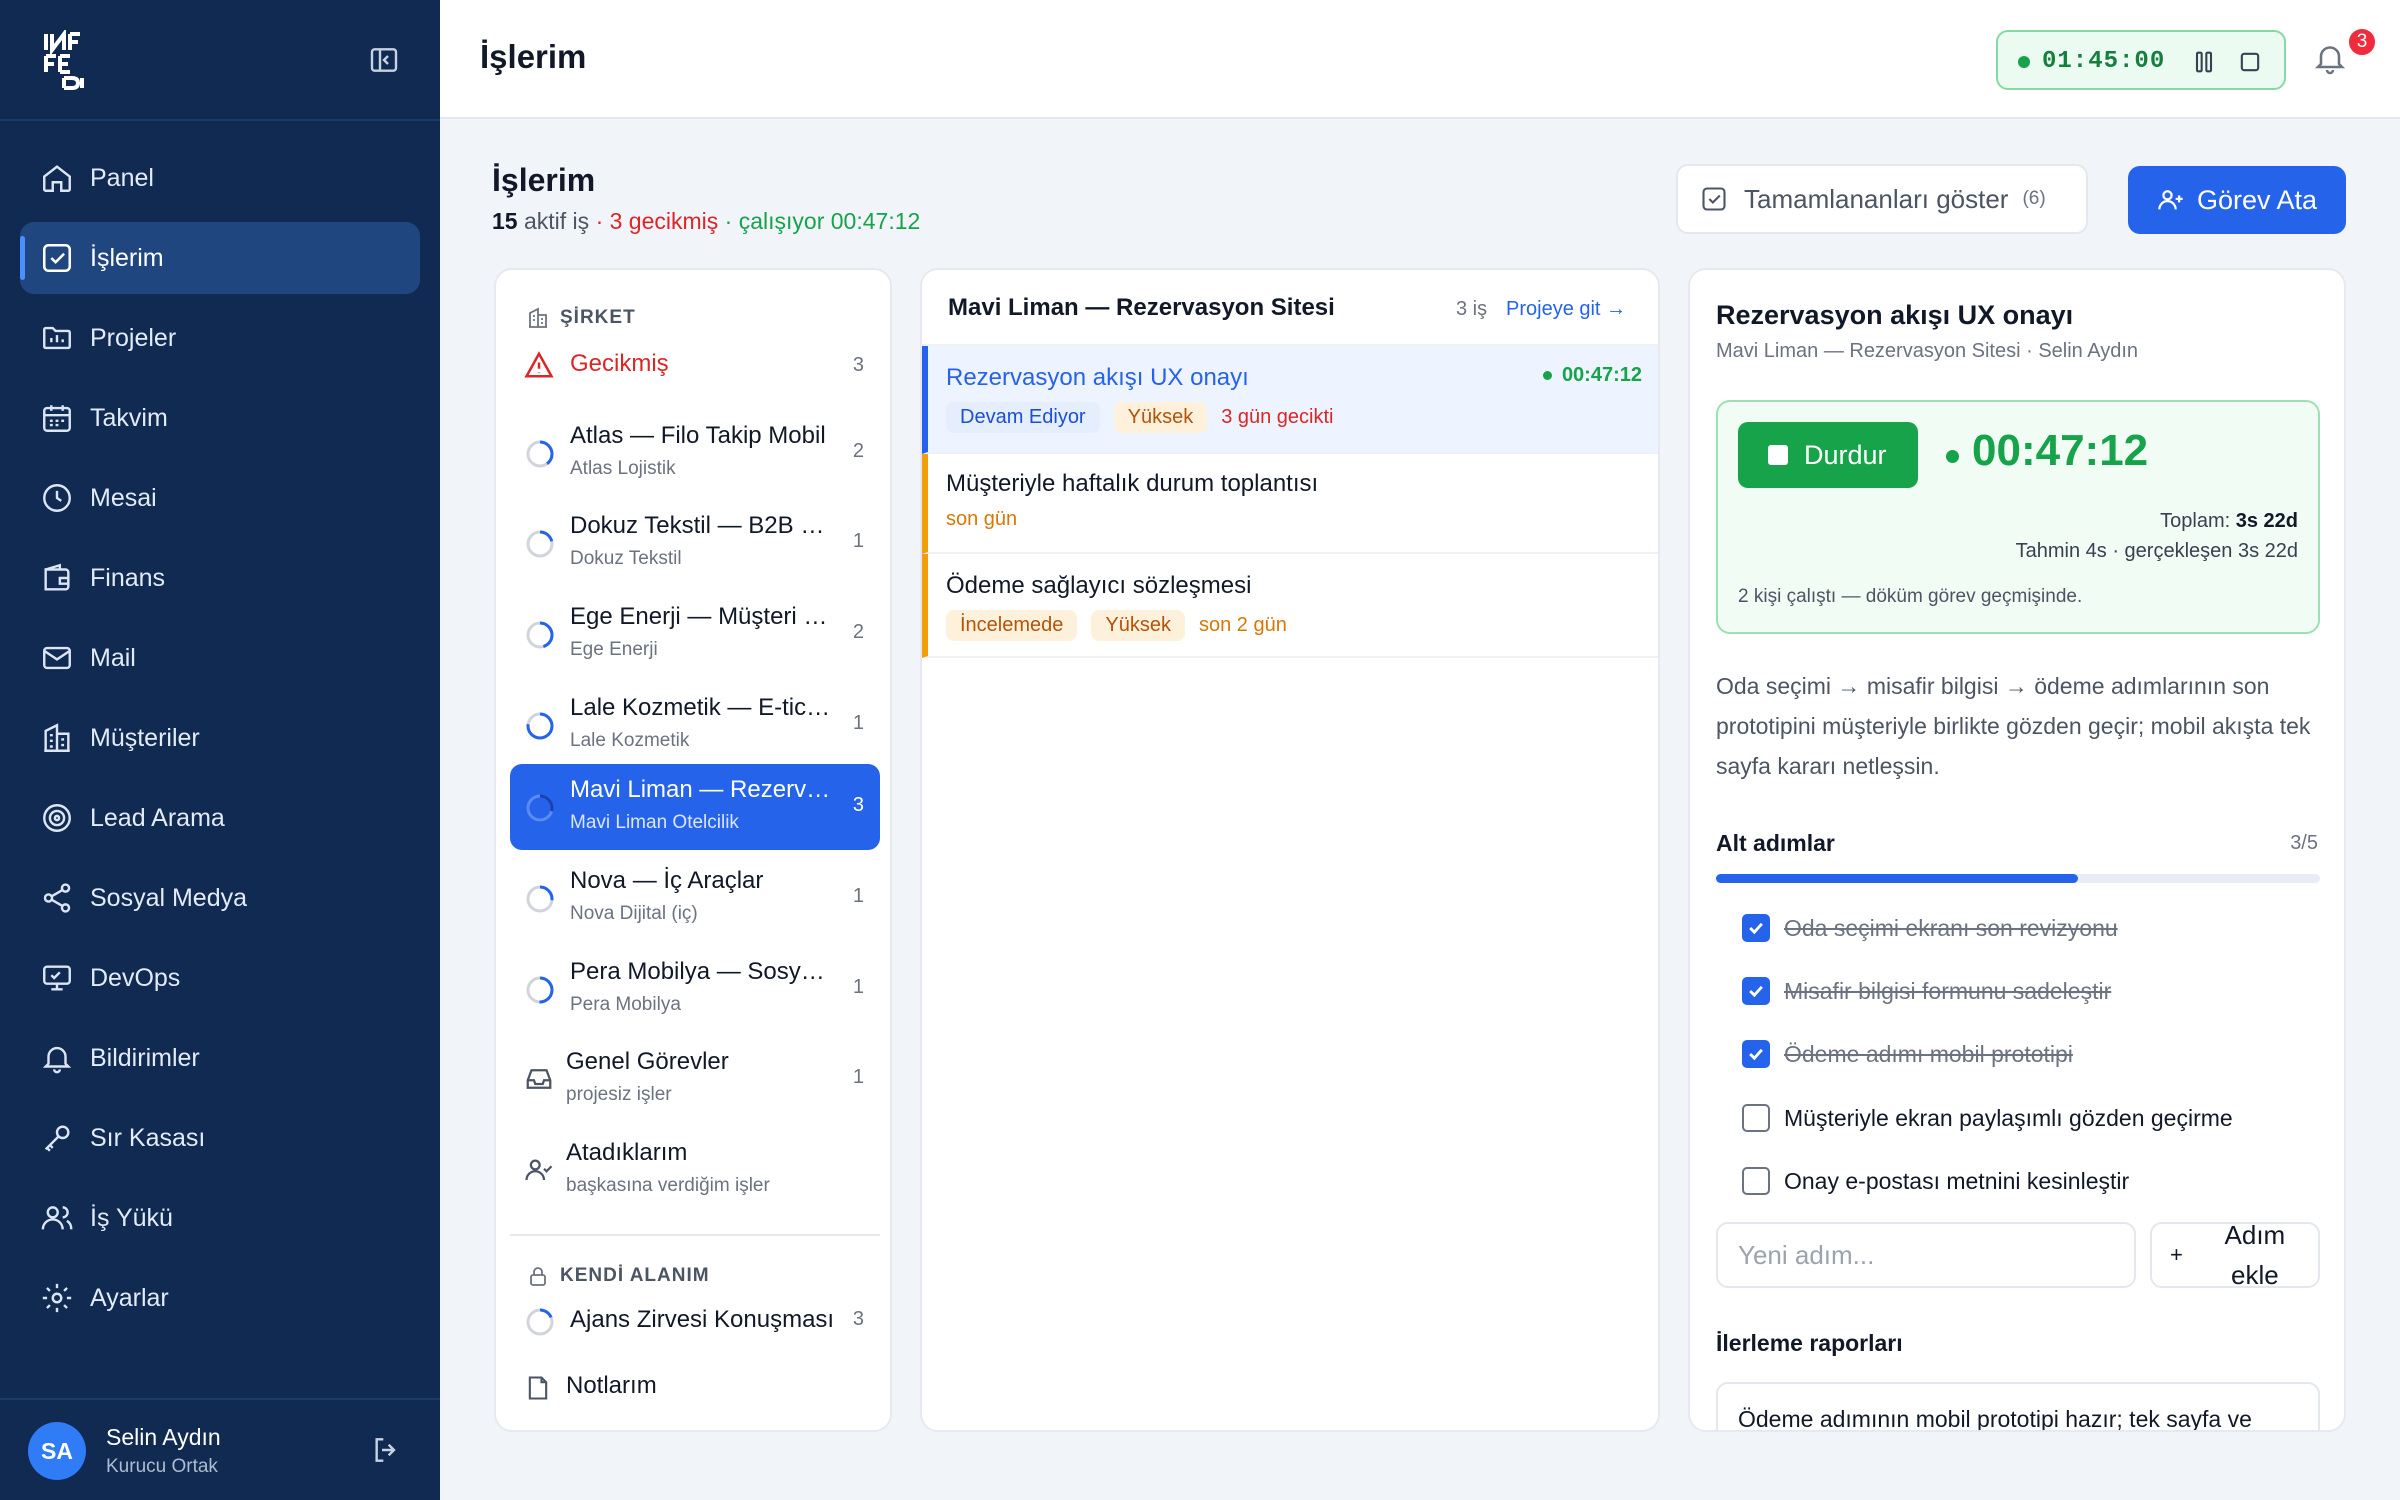 Image resolution: width=2400 pixels, height=1500 pixels. Describe the element at coordinates (57, 1451) in the screenshot. I see `avatar: SA` at that location.